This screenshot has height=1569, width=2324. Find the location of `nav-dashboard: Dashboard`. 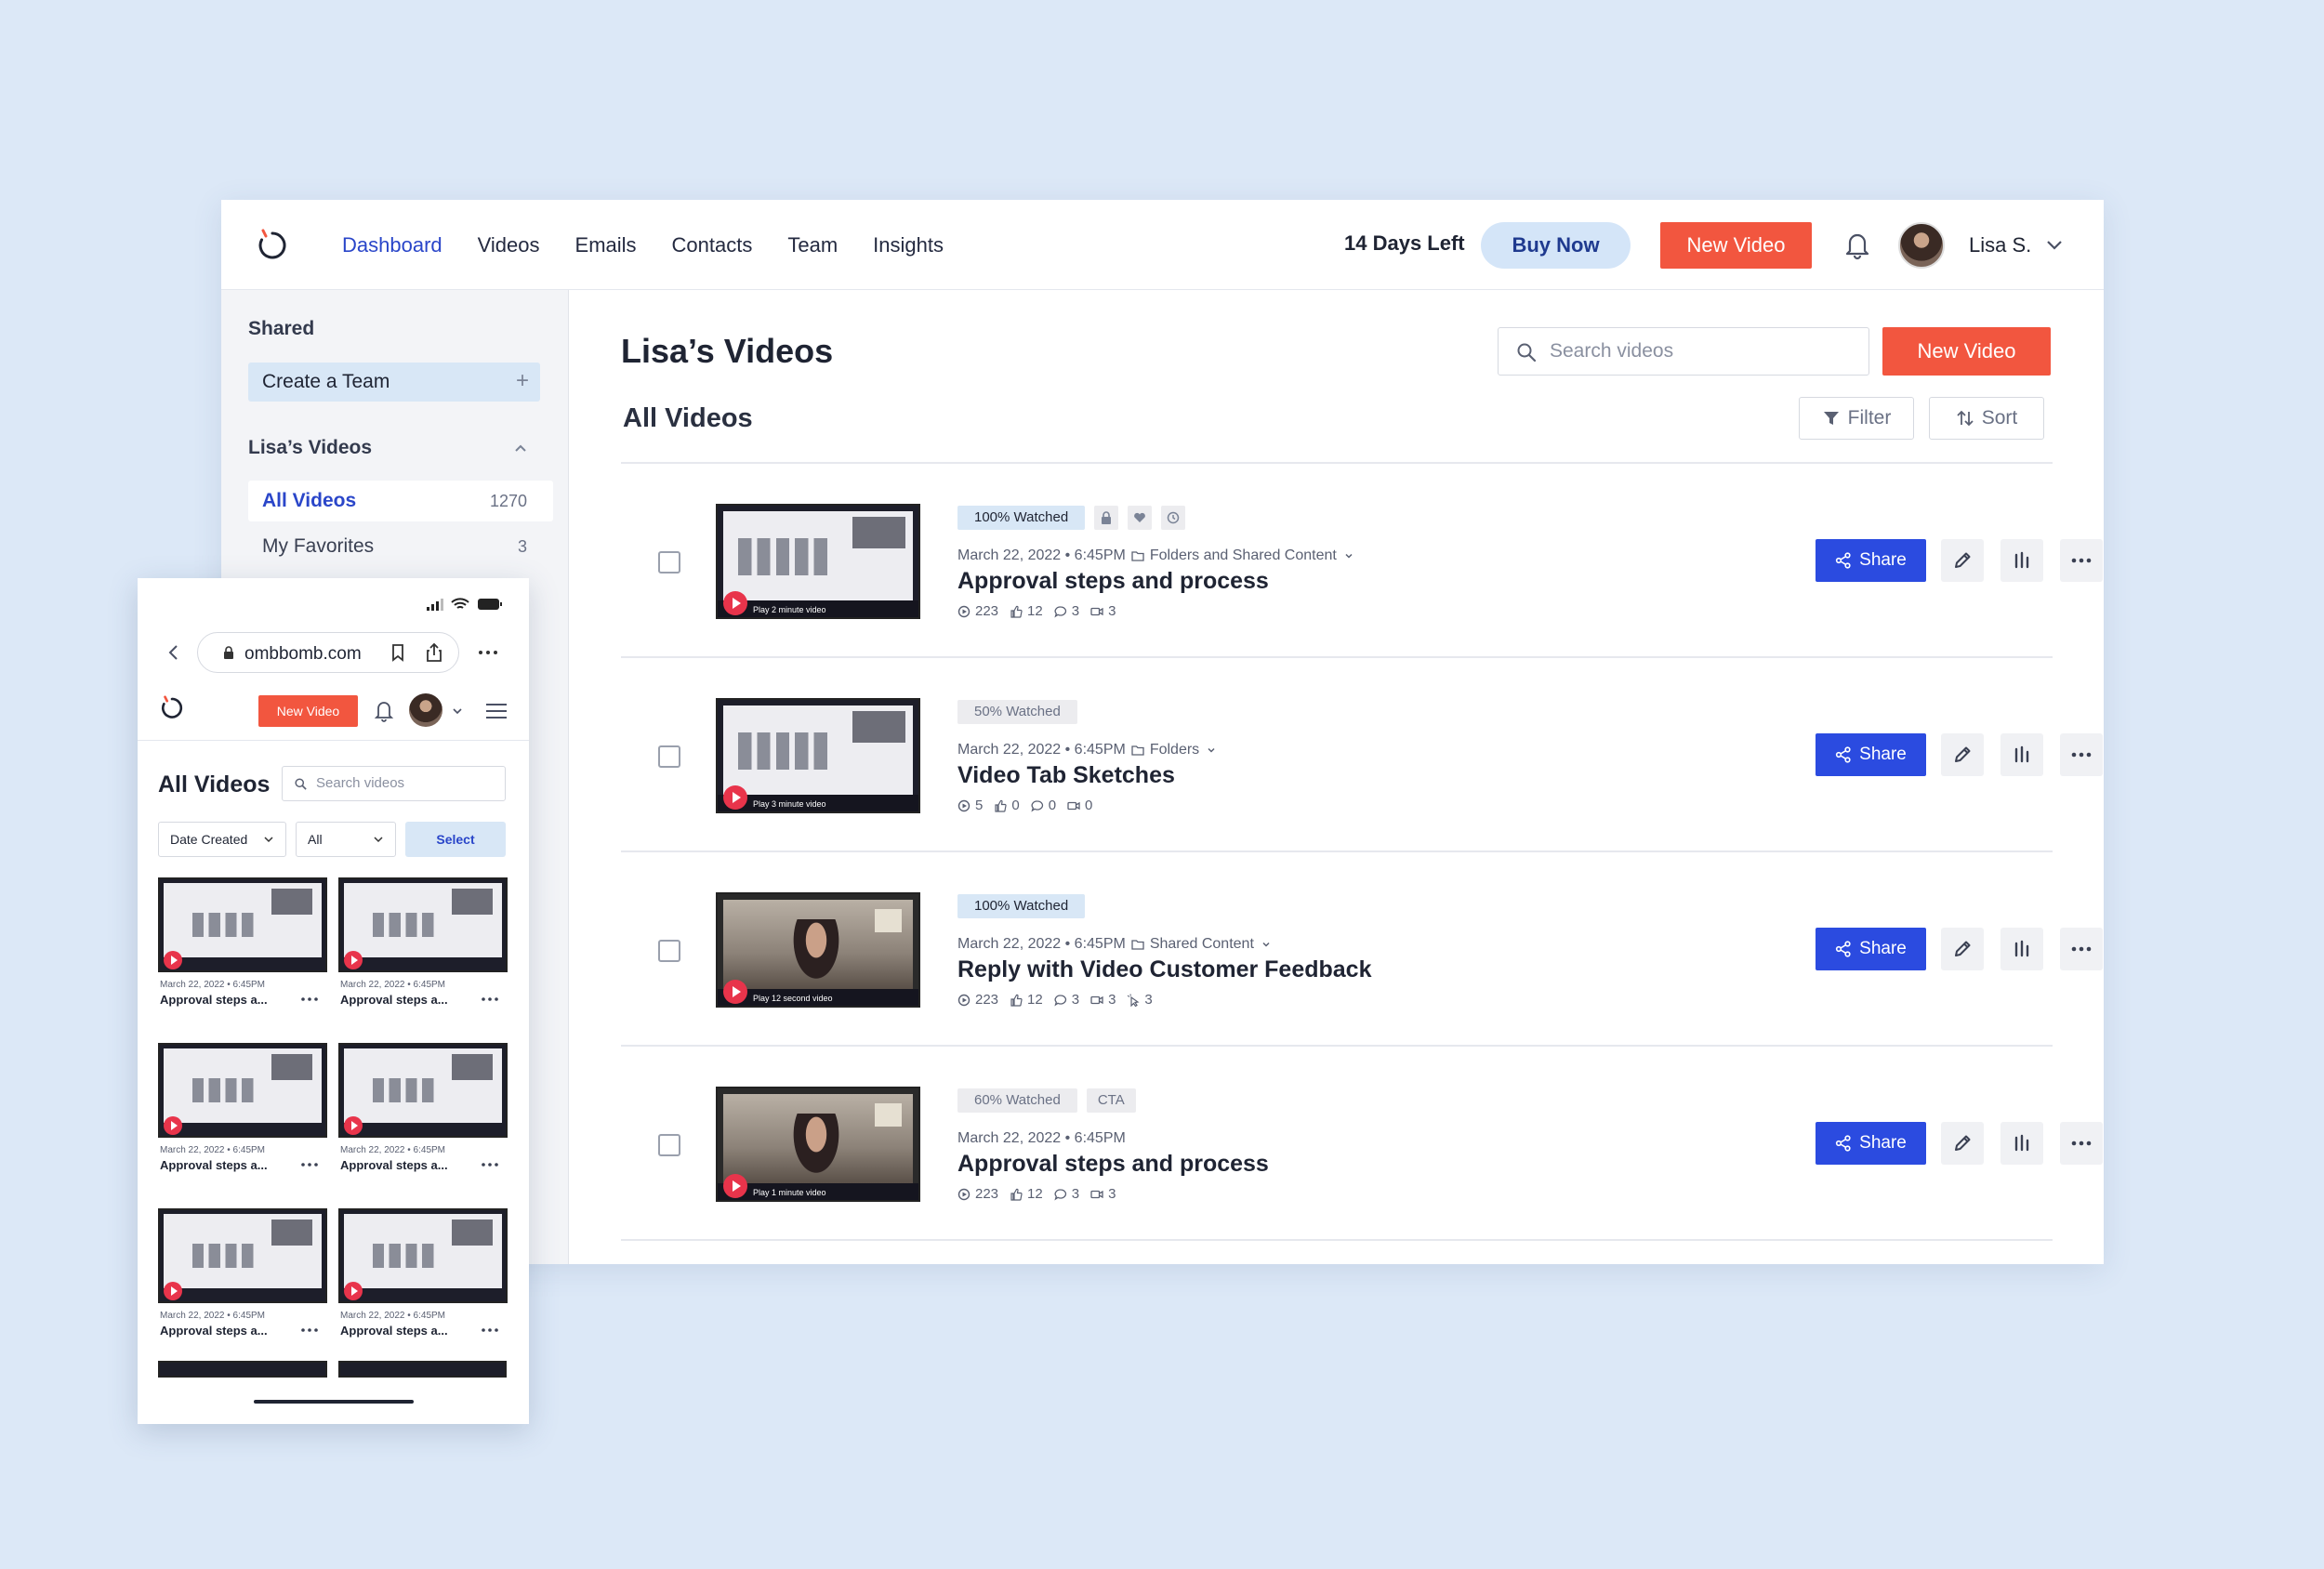

nav-dashboard: Dashboard is located at coordinates (392, 245).